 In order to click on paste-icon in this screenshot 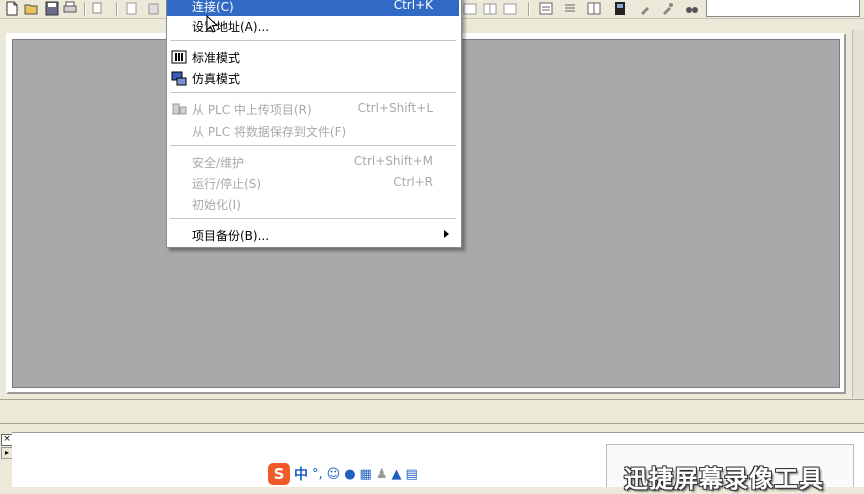, I will do `click(154, 8)`.